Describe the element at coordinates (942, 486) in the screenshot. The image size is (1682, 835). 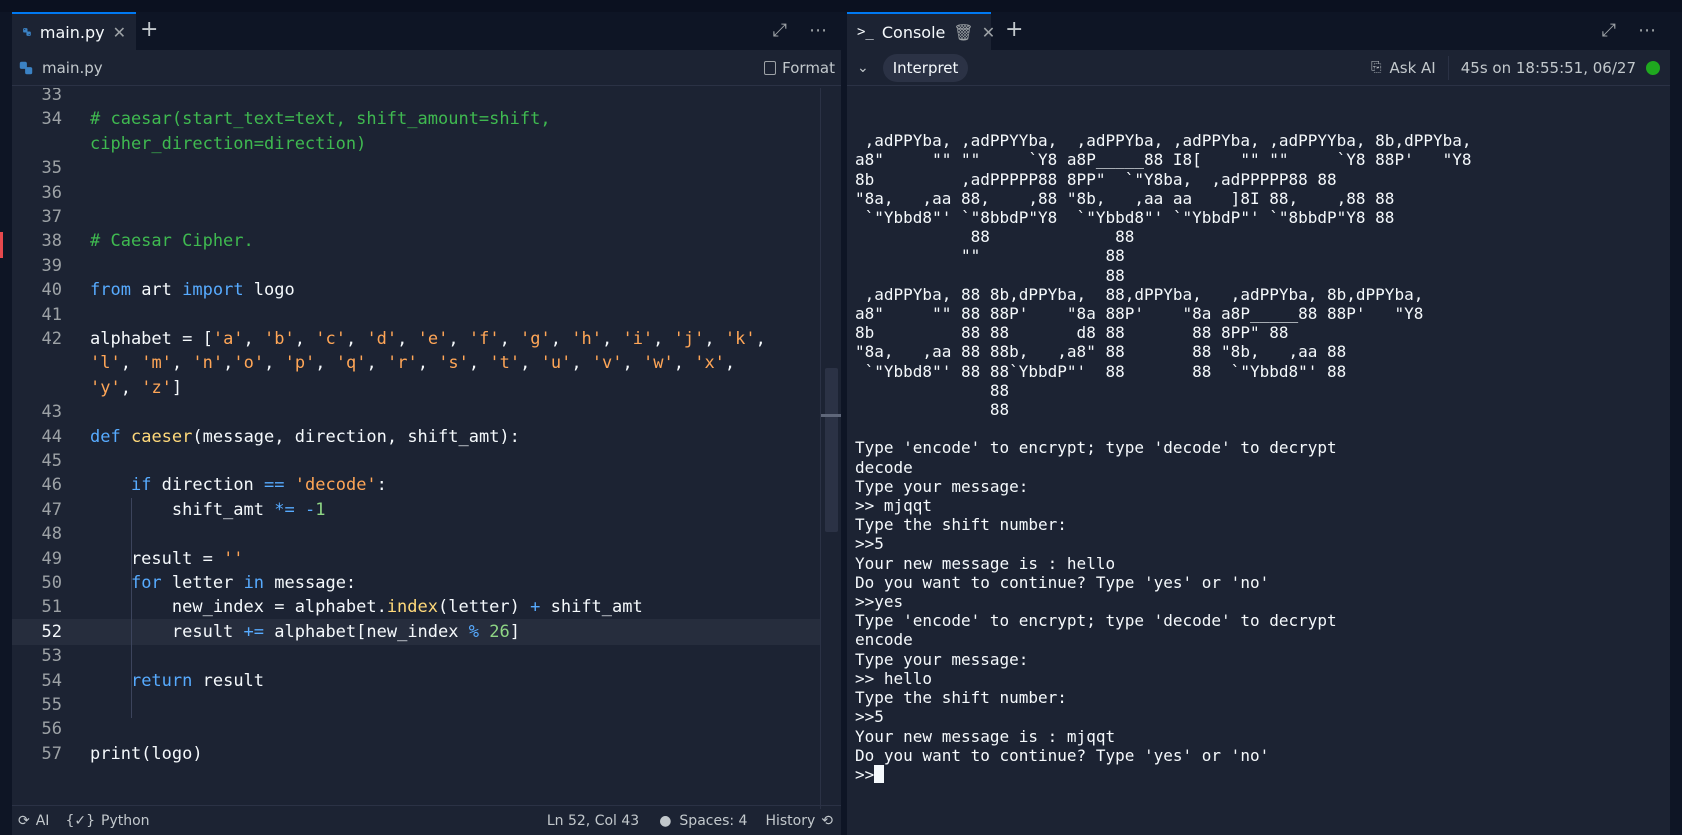
I see `console-line: Type your message:` at that location.